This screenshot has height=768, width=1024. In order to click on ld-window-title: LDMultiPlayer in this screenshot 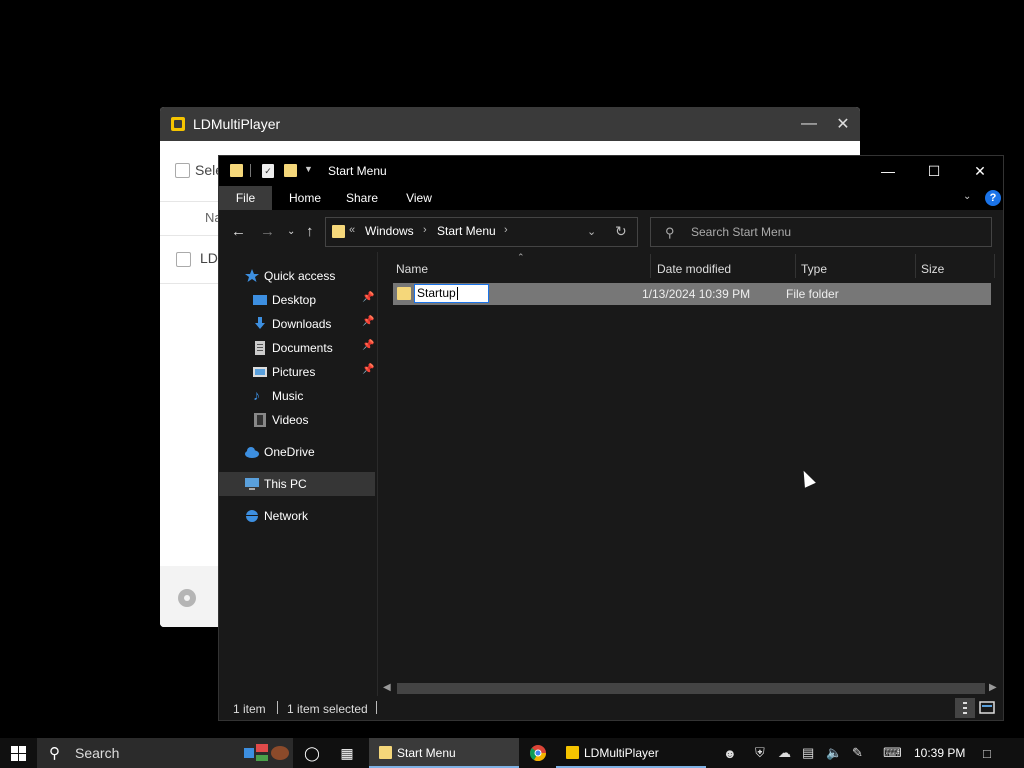, I will do `click(237, 124)`.